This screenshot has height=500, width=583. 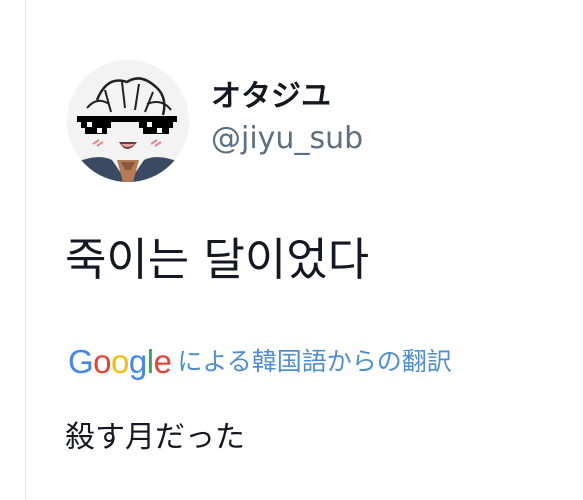 What do you see at coordinates (81, 361) in the screenshot?
I see `google-logo-letter: G` at bounding box center [81, 361].